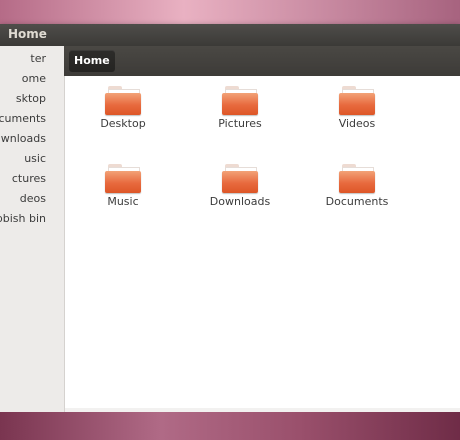  I want to click on file-label: Music, so click(123, 201).